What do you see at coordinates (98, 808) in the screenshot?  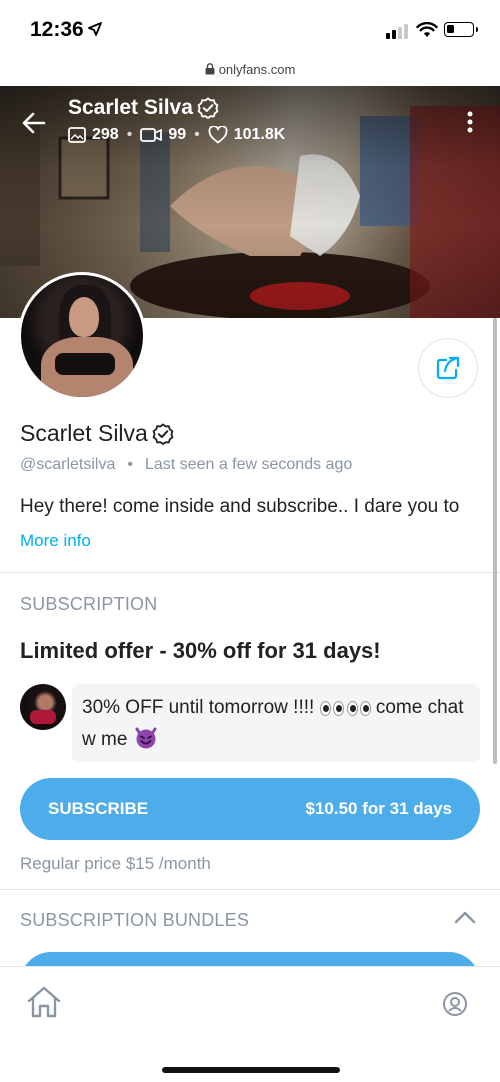 I see `subscribe-label: SUBSCRIBE` at bounding box center [98, 808].